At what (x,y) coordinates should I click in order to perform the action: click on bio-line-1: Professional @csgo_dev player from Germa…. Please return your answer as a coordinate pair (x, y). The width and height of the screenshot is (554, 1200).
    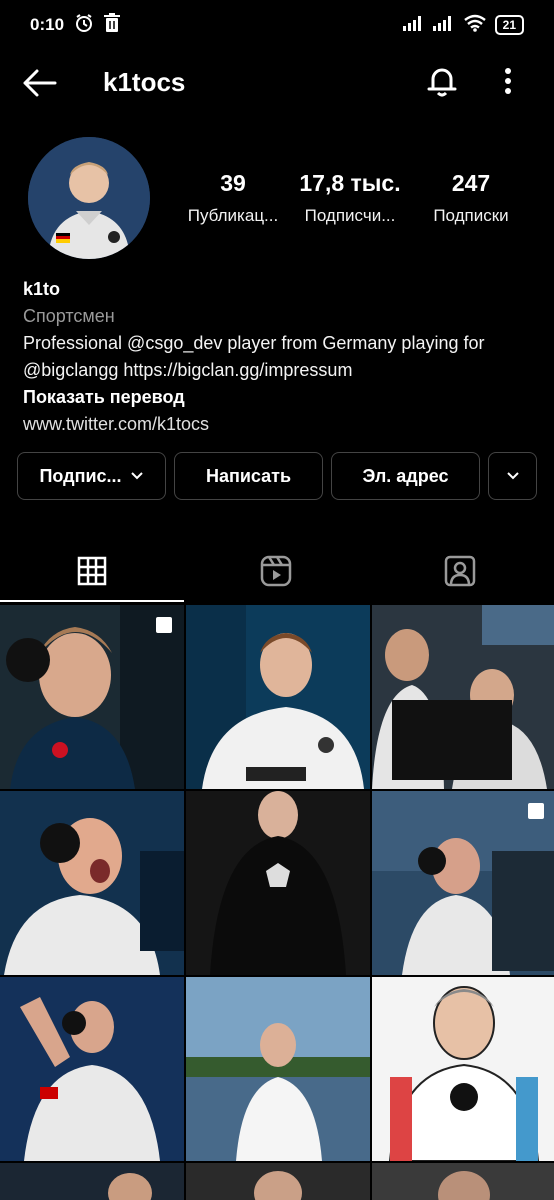
    Looking at the image, I should click on (254, 343).